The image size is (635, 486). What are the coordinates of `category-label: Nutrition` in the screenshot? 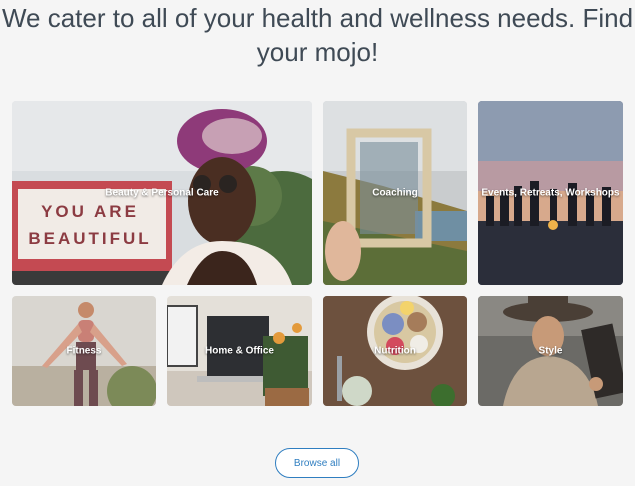 It's located at (395, 351).